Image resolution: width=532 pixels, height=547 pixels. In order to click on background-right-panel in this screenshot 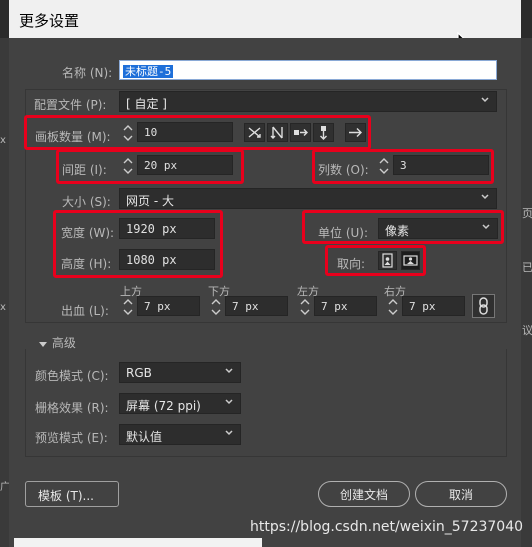, I will do `click(526, 292)`.